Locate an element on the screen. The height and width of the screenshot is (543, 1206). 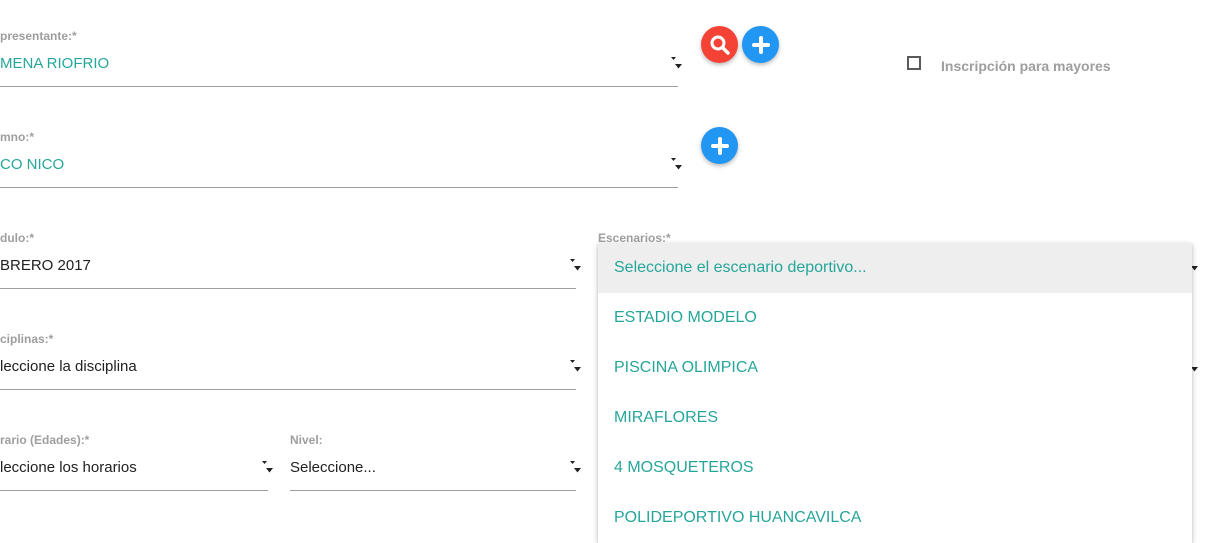
alumno-underline is located at coordinates (339, 187).